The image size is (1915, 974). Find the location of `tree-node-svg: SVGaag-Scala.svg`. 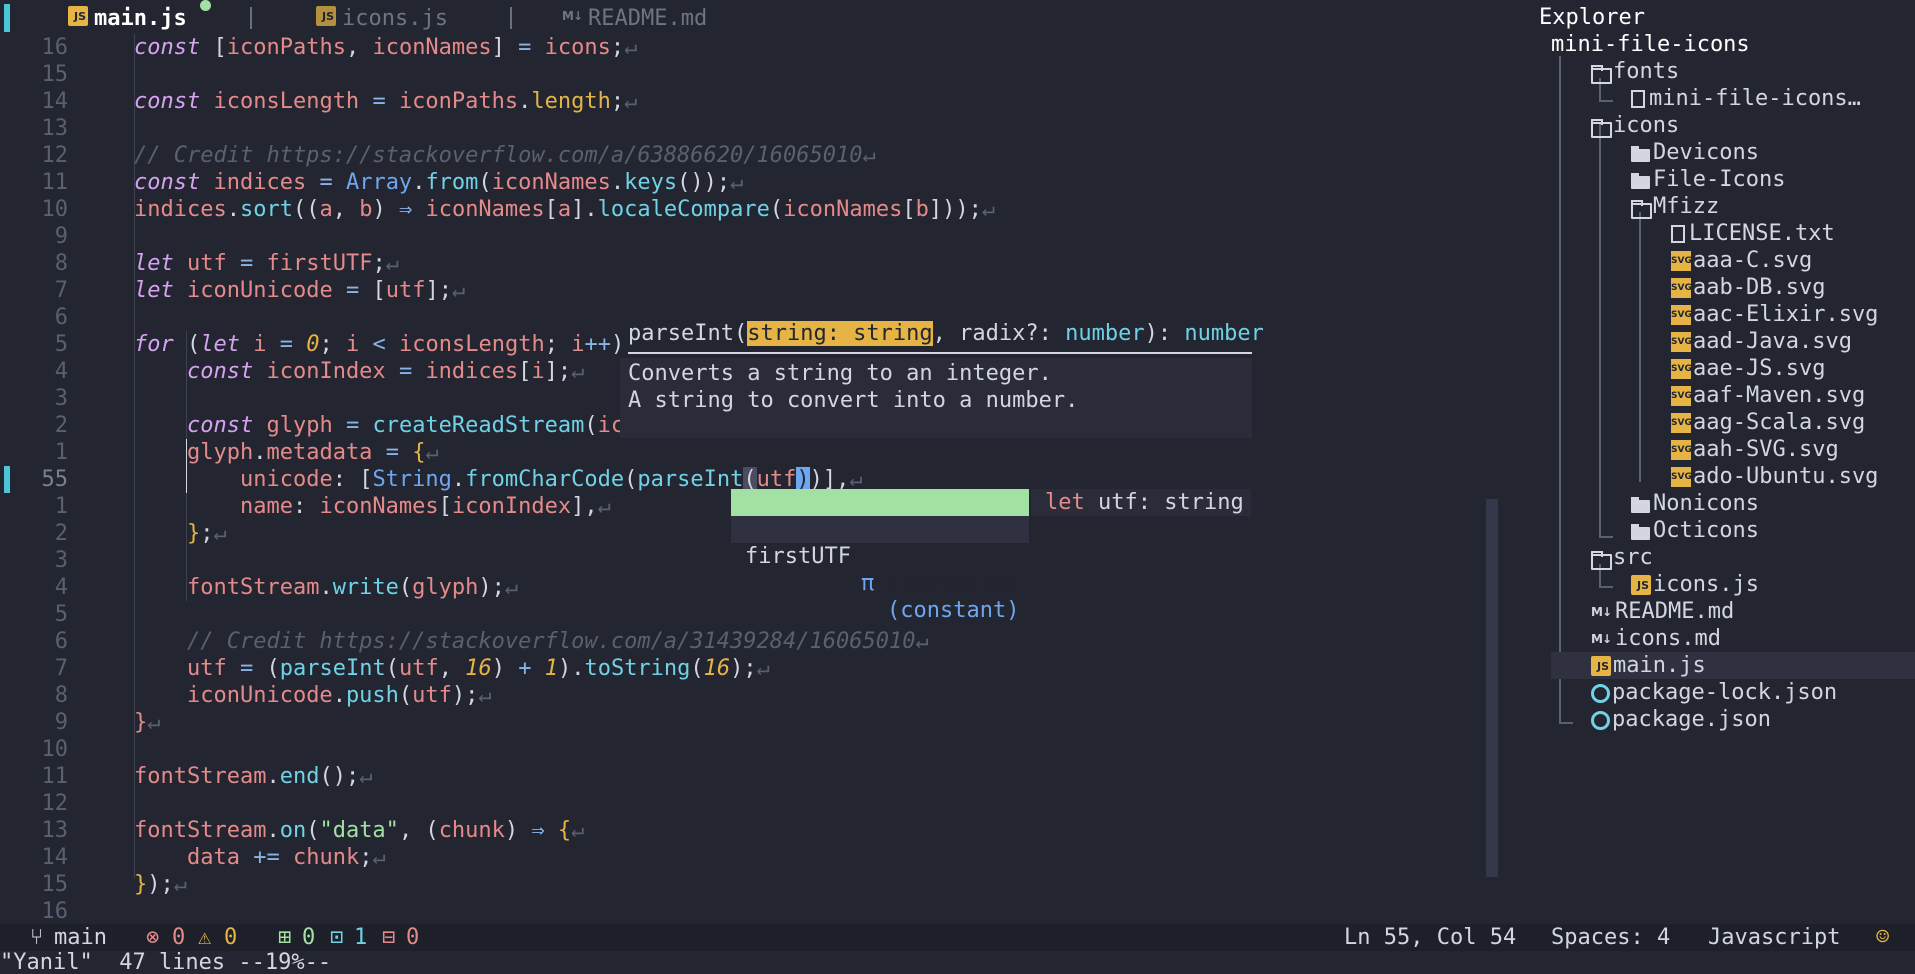

tree-node-svg: SVGaag-Scala.svg is located at coordinates (1768, 422).